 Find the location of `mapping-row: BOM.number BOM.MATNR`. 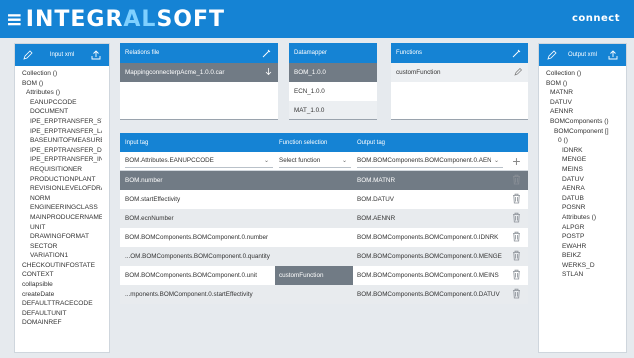

mapping-row: BOM.number BOM.MATNR is located at coordinates (324, 180).